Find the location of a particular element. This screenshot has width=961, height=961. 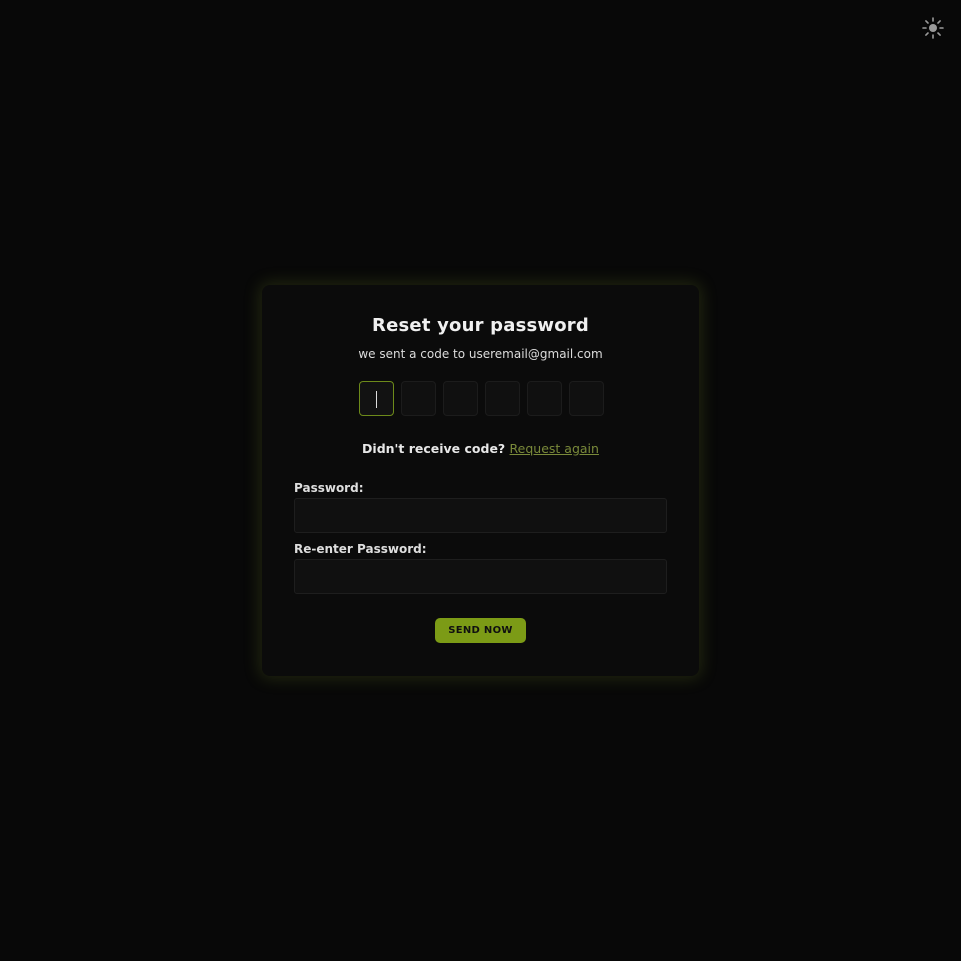

send-now-button: SEND NOW is located at coordinates (480, 630).